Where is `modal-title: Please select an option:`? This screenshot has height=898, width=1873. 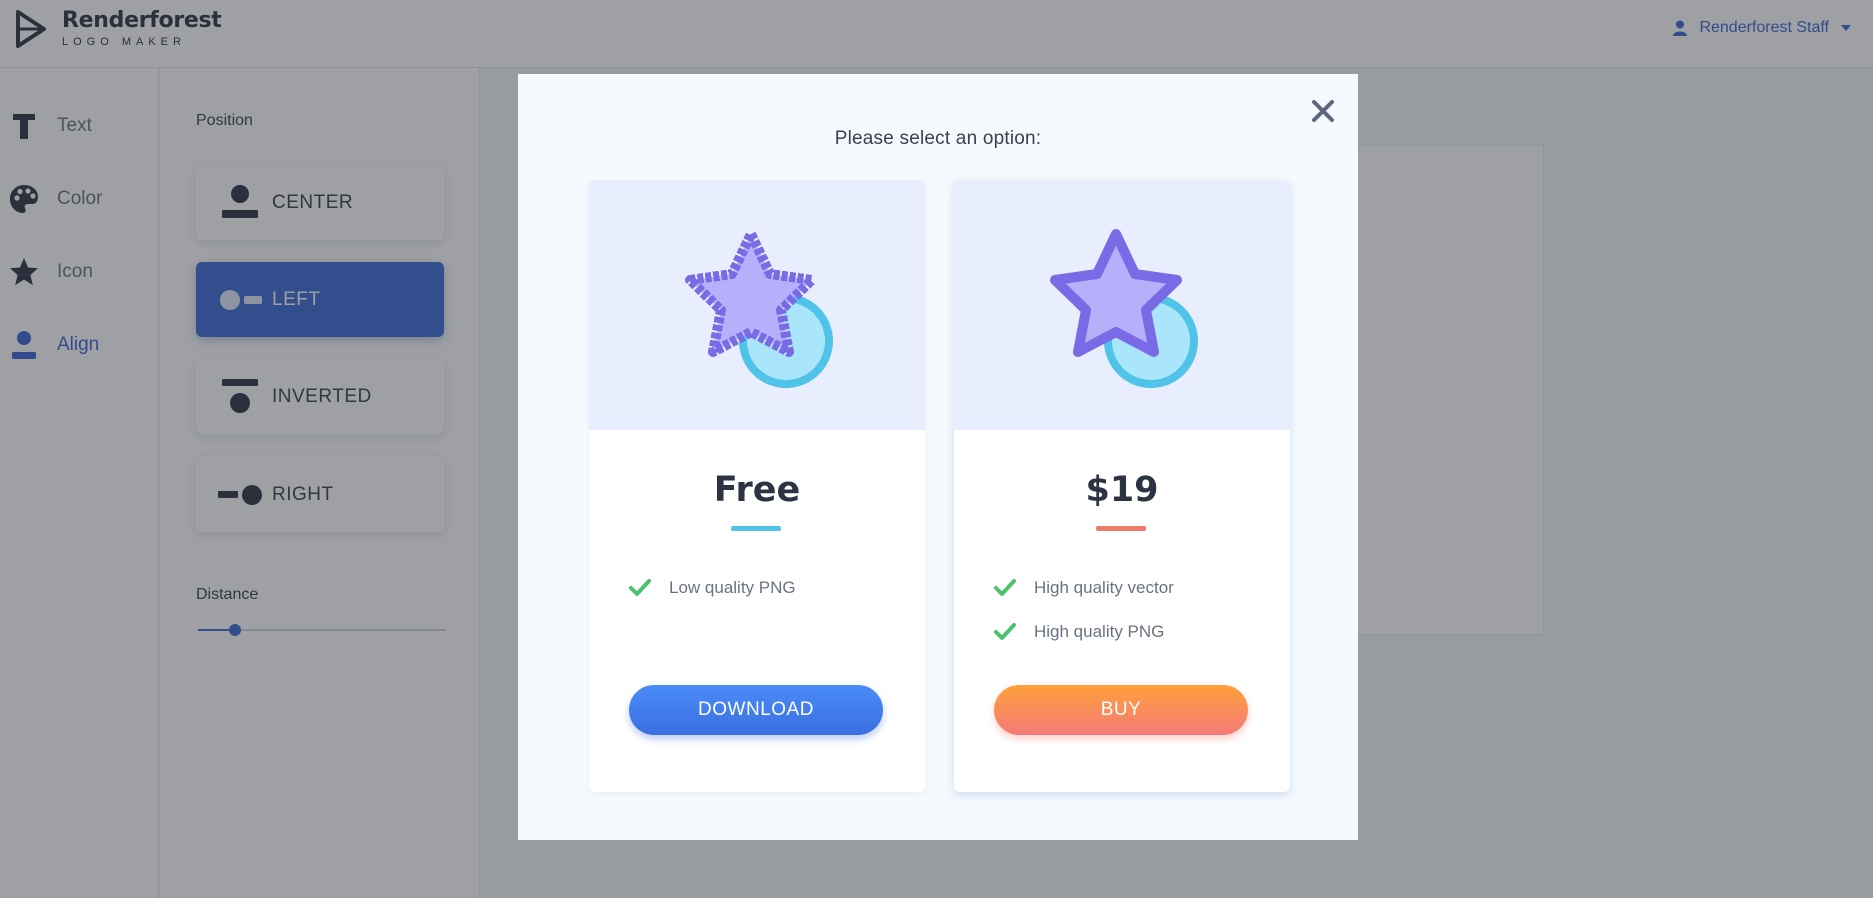
modal-title: Please select an option: is located at coordinates (938, 138).